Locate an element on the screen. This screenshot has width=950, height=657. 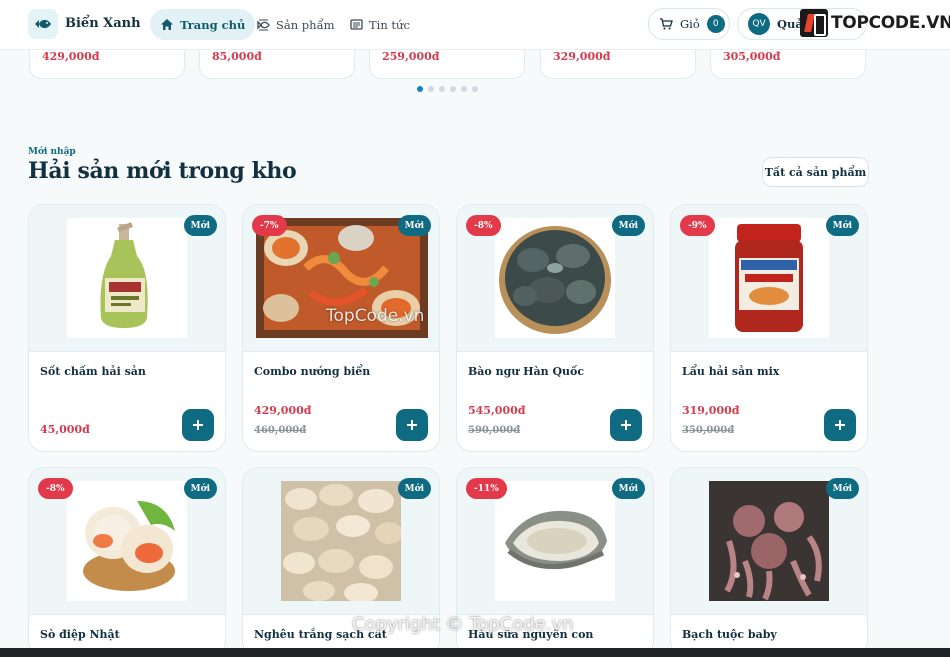
product-card: Mới Bạch tuộc baby is located at coordinates (769, 562).